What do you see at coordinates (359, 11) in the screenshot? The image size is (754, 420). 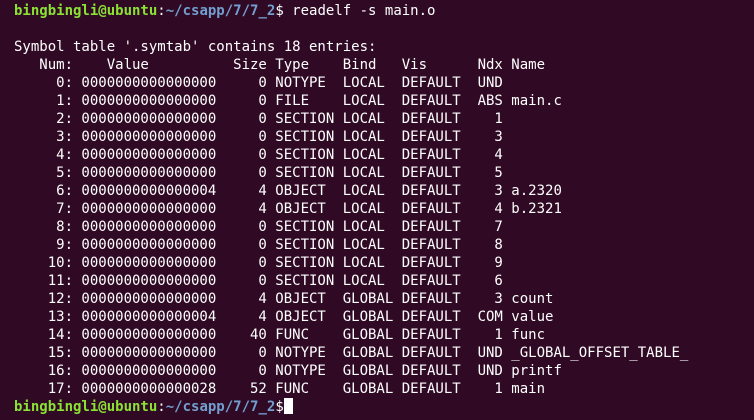 I see `command-text: readelf -s main.o` at bounding box center [359, 11].